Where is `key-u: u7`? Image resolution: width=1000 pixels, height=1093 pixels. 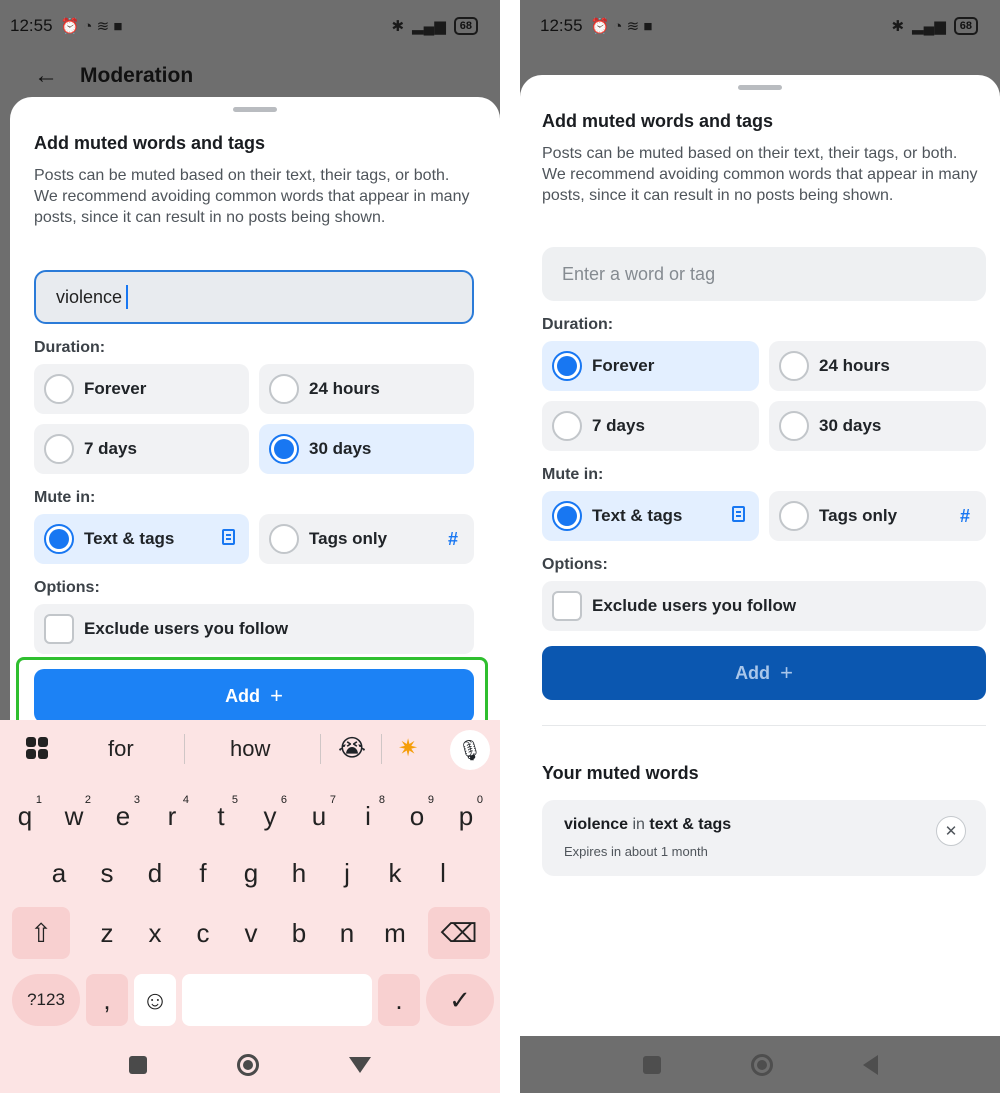 key-u: u7 is located at coordinates (319, 816).